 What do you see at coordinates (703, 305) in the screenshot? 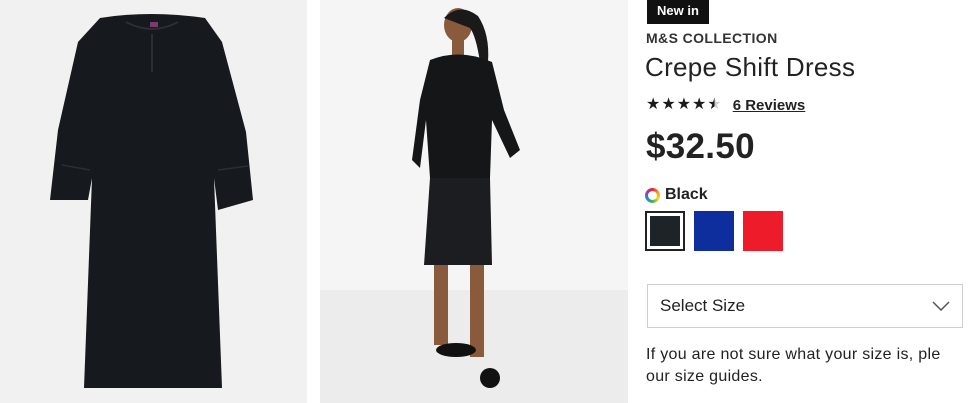
I see `size-select-label: Select Size` at bounding box center [703, 305].